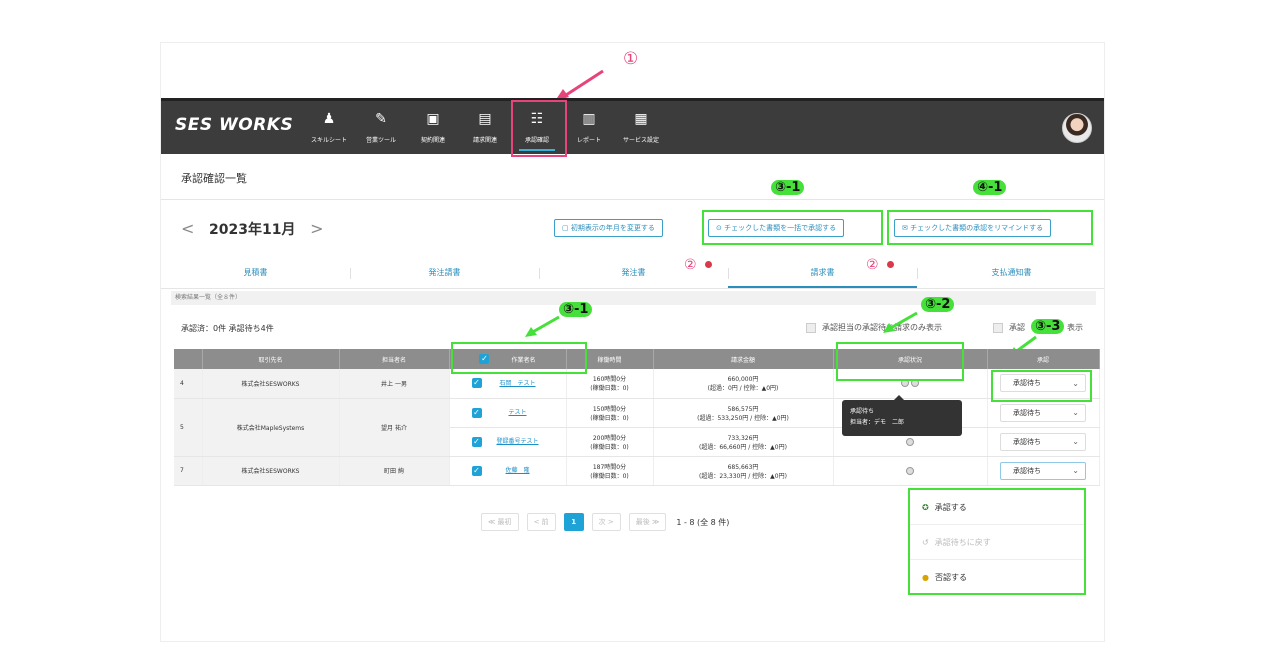 Image resolution: width=1280 pixels, height=670 pixels. I want to click on person-icon: ♟, so click(329, 119).